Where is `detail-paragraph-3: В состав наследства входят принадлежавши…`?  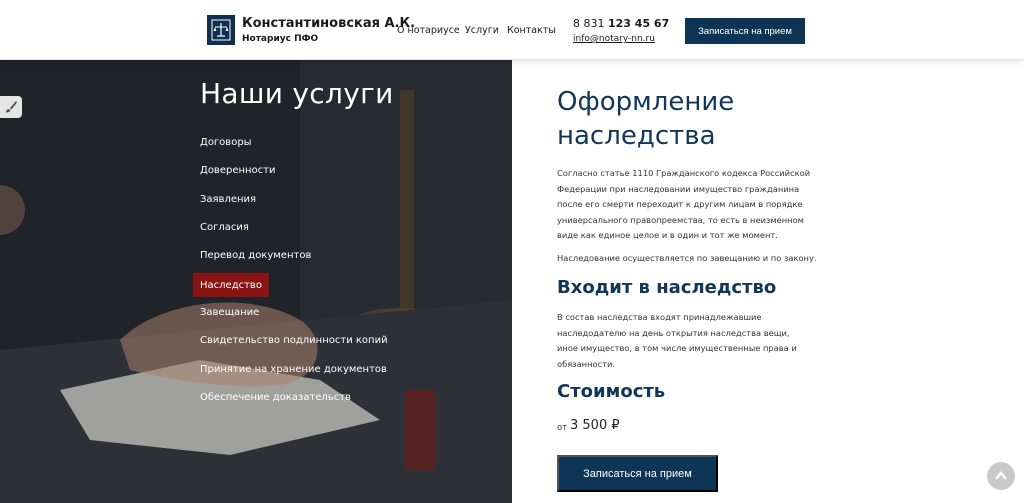 detail-paragraph-3: В состав наследства входят принадлежавши… is located at coordinates (677, 340).